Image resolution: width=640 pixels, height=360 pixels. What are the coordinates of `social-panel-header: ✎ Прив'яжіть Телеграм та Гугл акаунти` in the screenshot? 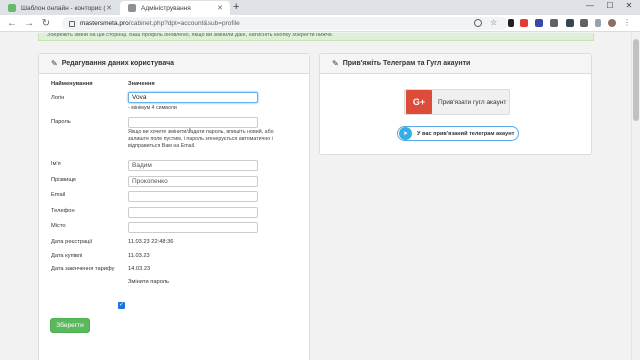 It's located at (455, 64).